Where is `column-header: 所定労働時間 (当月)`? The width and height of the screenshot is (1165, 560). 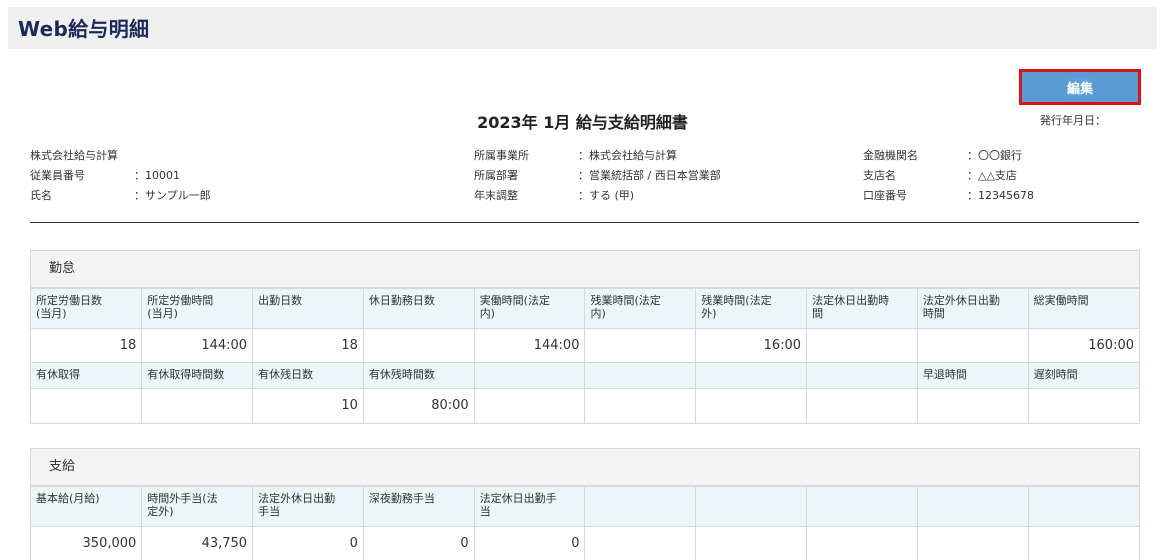
column-header: 所定労働時間 (当月) is located at coordinates (197, 309).